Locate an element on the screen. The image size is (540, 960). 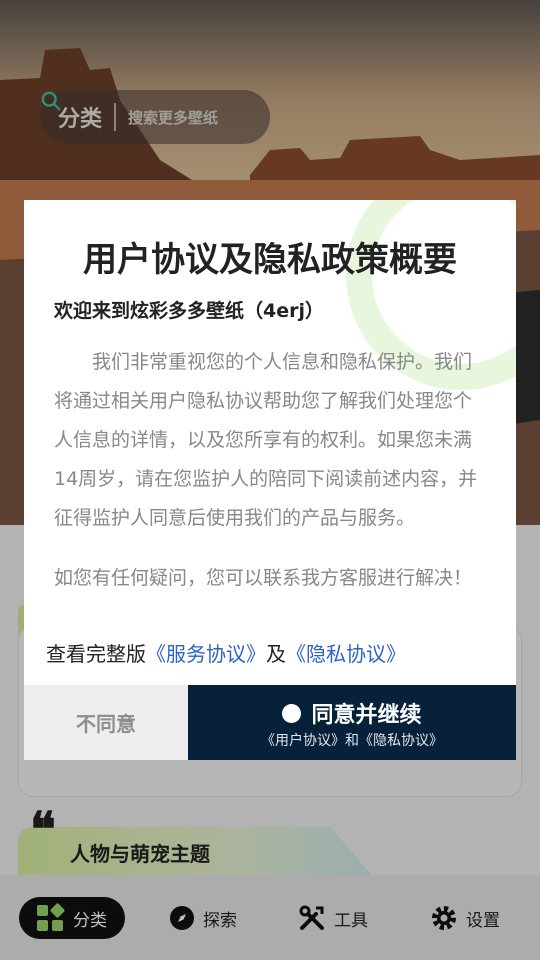
agree-subtitle: 《用户协议》和《隐私协议》 is located at coordinates (352, 740).